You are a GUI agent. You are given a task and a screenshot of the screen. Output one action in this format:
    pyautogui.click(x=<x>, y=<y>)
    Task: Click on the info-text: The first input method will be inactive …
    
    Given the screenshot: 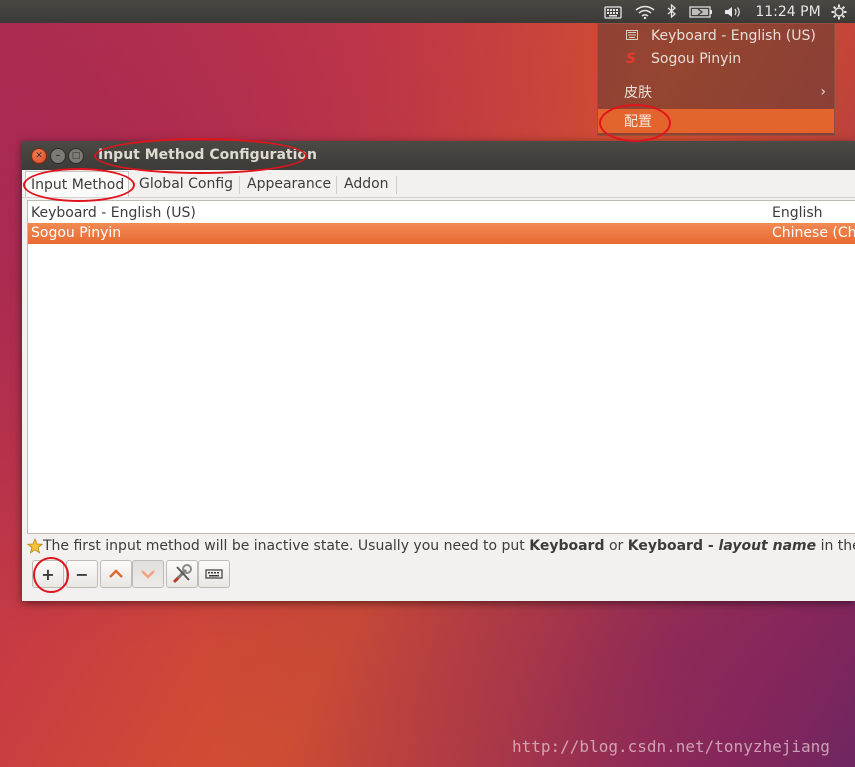 What is the action you would take?
    pyautogui.click(x=286, y=546)
    